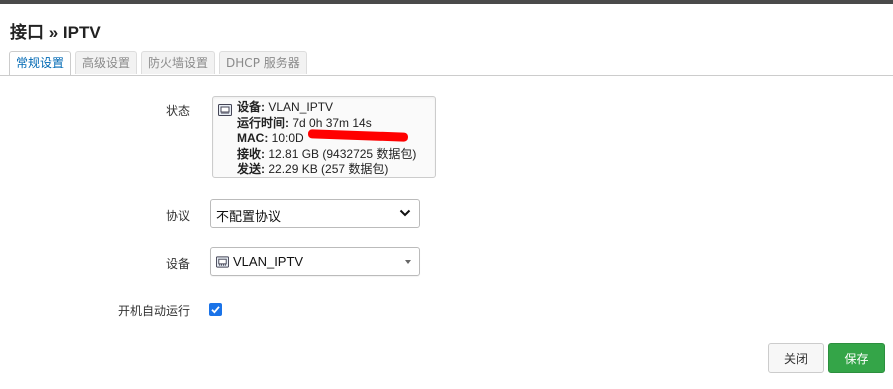 This screenshot has height=389, width=893. Describe the element at coordinates (315, 213) in the screenshot. I see `protocol-select: 不配置协议` at that location.